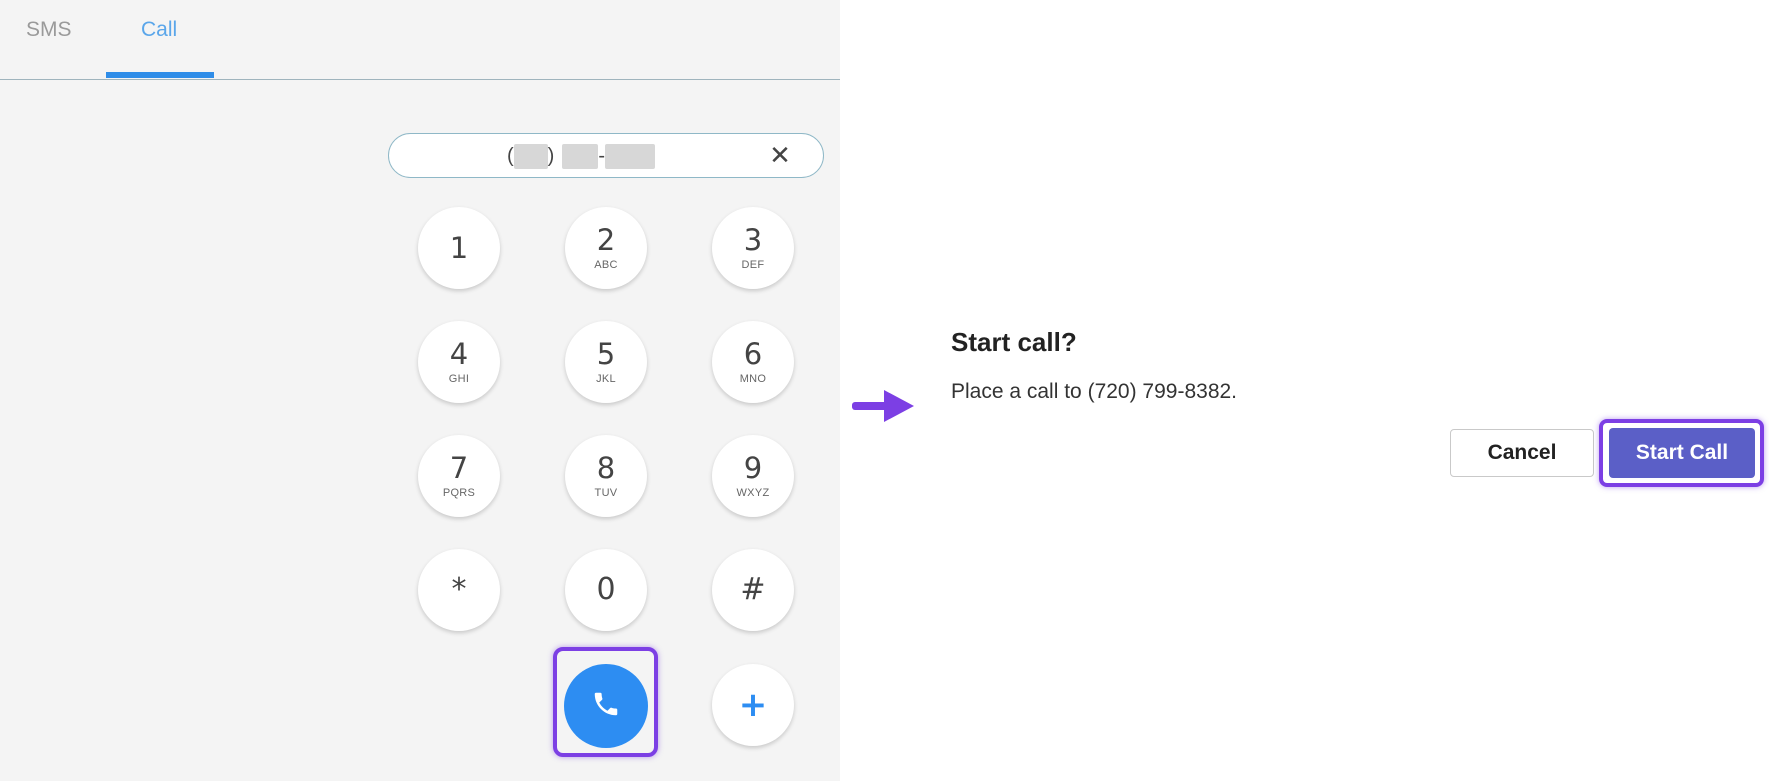  I want to click on number-dash: -, so click(602, 155).